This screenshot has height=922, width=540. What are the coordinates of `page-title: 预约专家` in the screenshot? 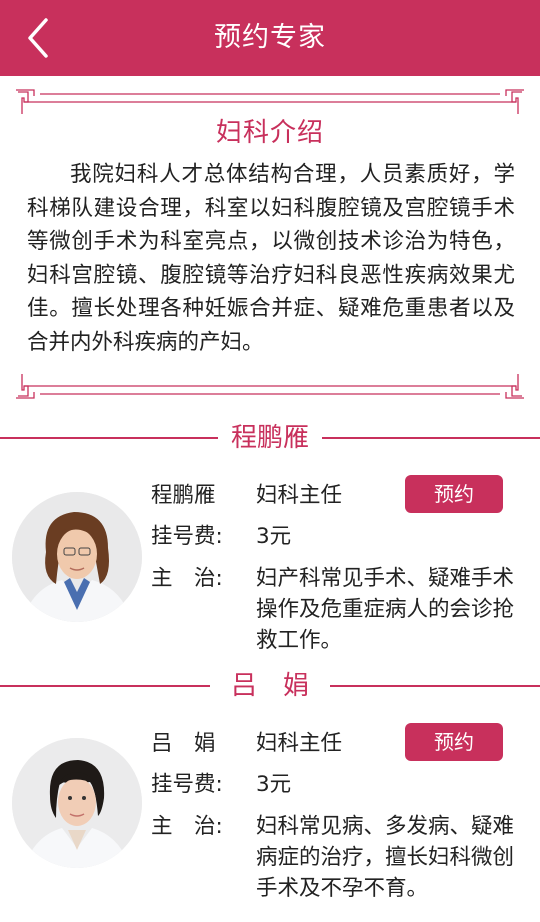 It's located at (270, 37).